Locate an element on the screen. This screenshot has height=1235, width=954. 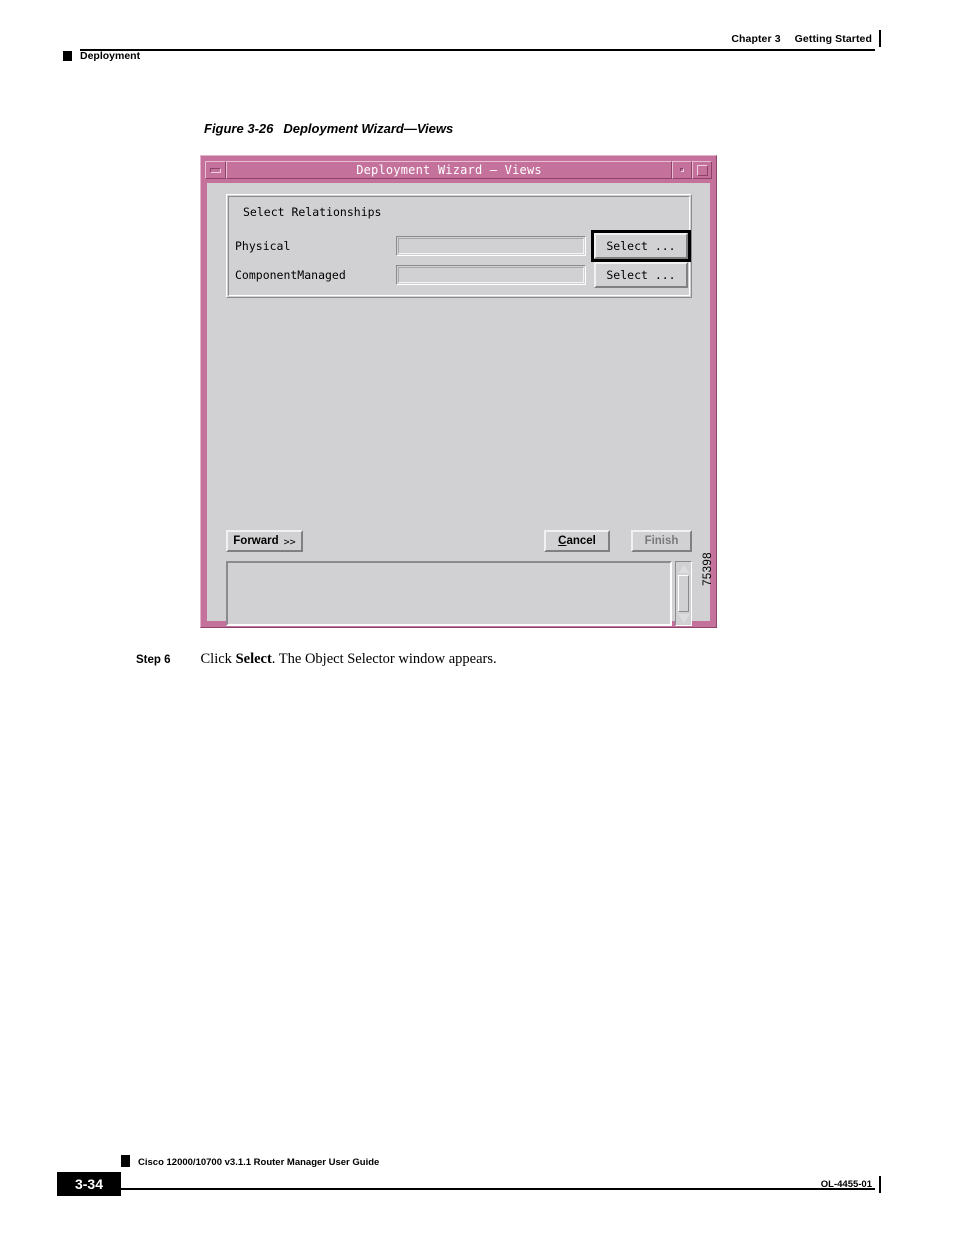
cancel-button-label: ancel is located at coordinates (581, 541).